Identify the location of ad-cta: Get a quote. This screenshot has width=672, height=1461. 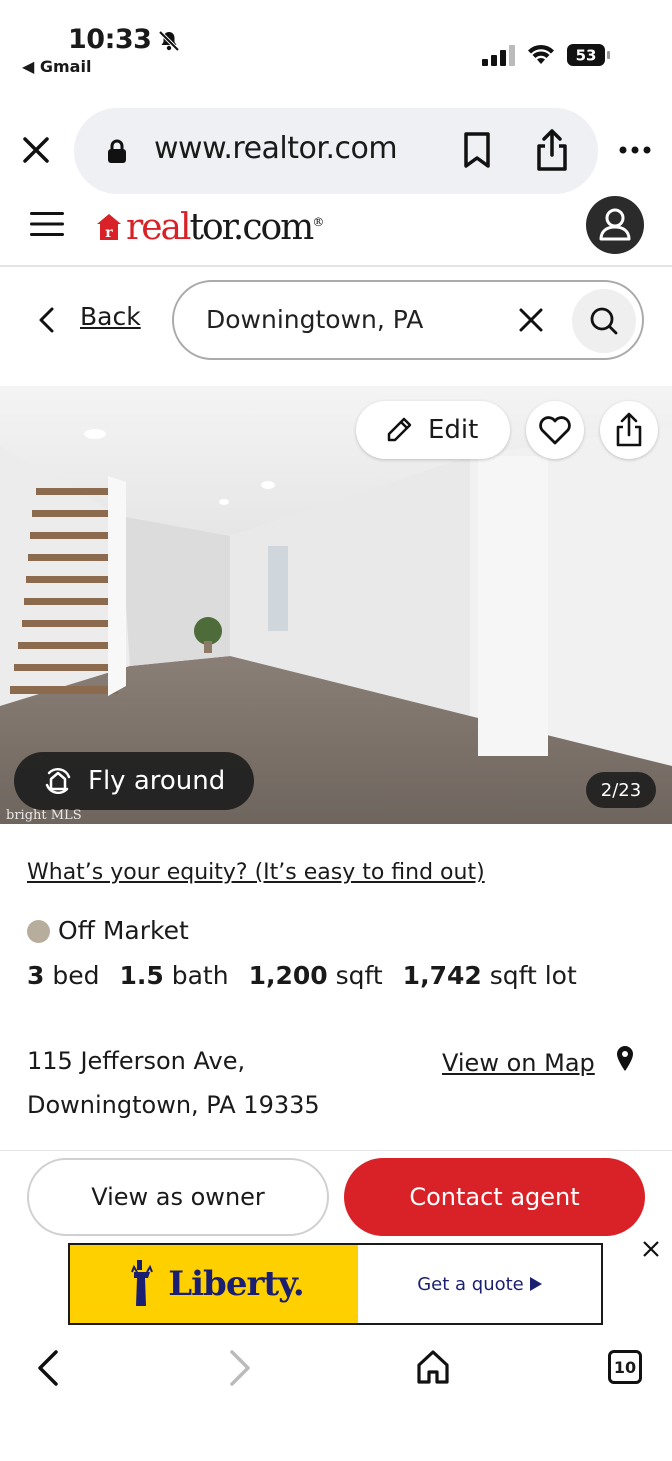
(479, 1284).